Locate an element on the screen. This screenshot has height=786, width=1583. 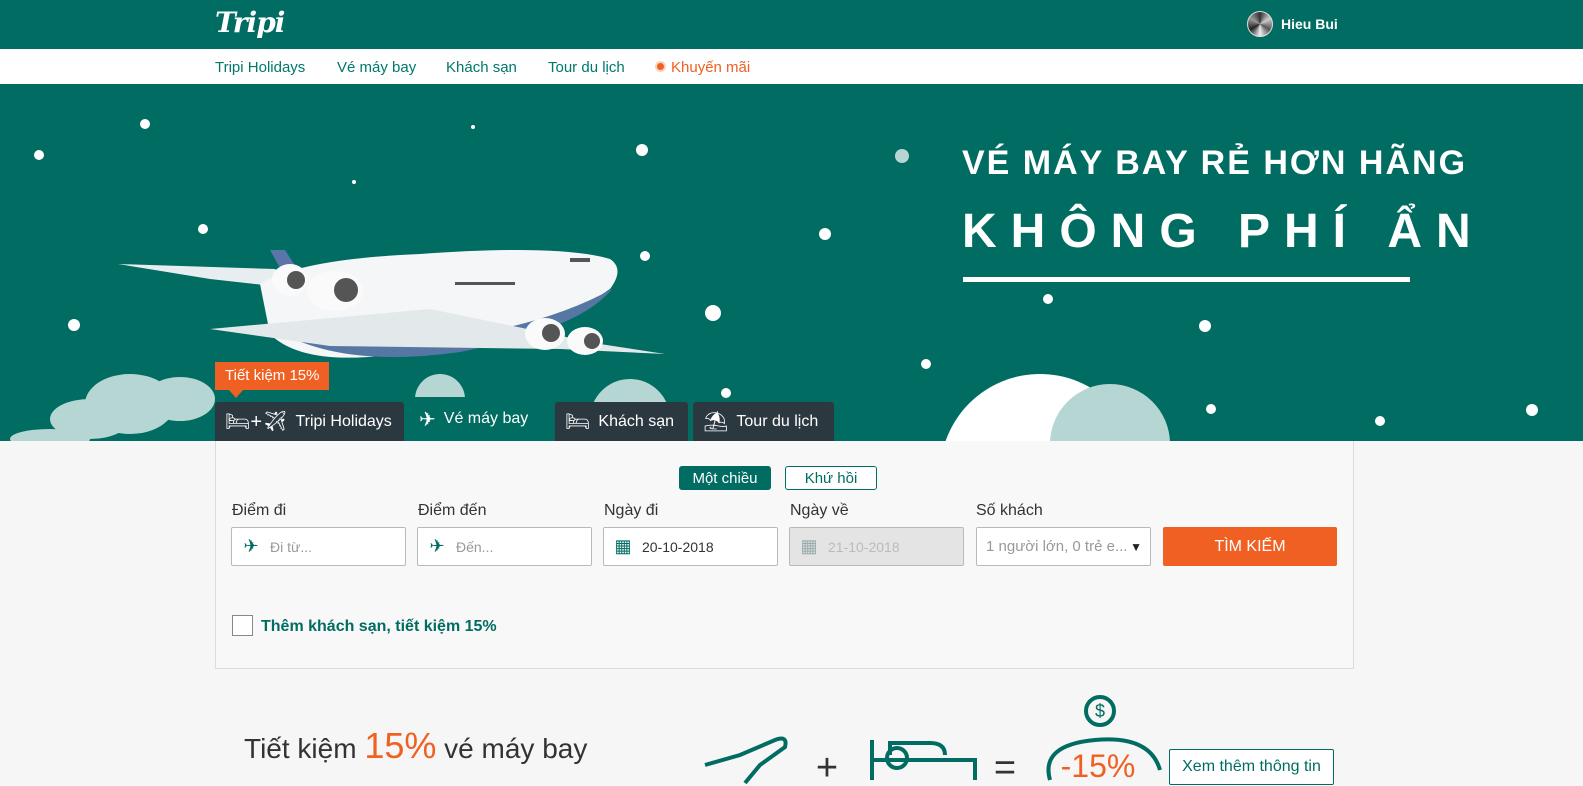
promo-prefix: Tiết kiệm is located at coordinates (300, 748).